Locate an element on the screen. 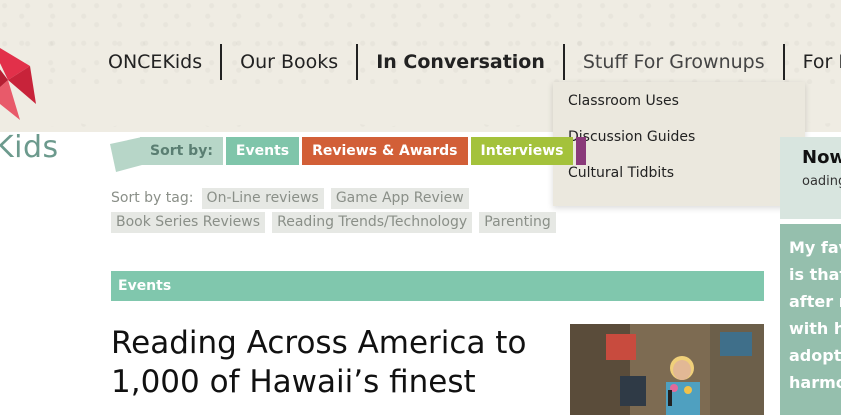  tag-online-reviews: On-Line reviews is located at coordinates (262, 198).